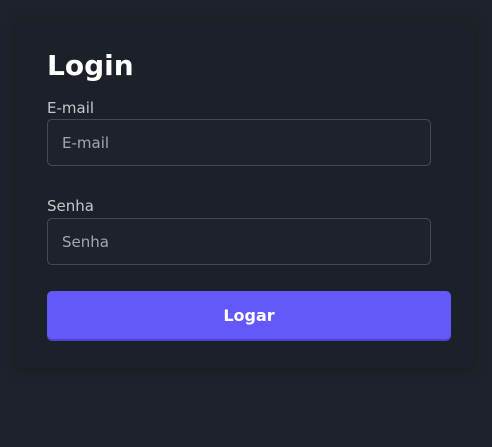 This screenshot has width=492, height=447. What do you see at coordinates (90, 65) in the screenshot?
I see `page-title: Login` at bounding box center [90, 65].